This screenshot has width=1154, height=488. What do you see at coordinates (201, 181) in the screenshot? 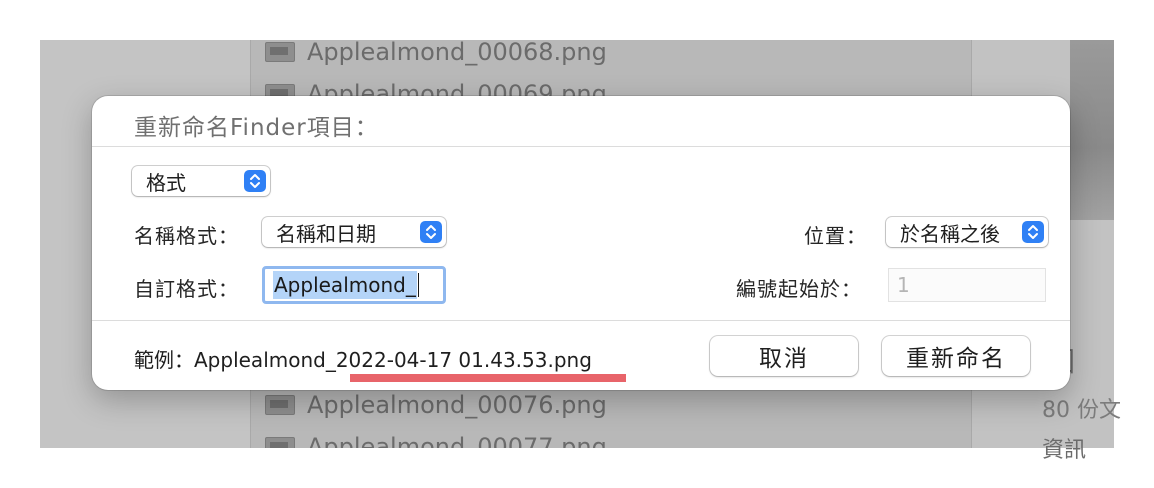
I see `rename-mode-popup: 格式` at bounding box center [201, 181].